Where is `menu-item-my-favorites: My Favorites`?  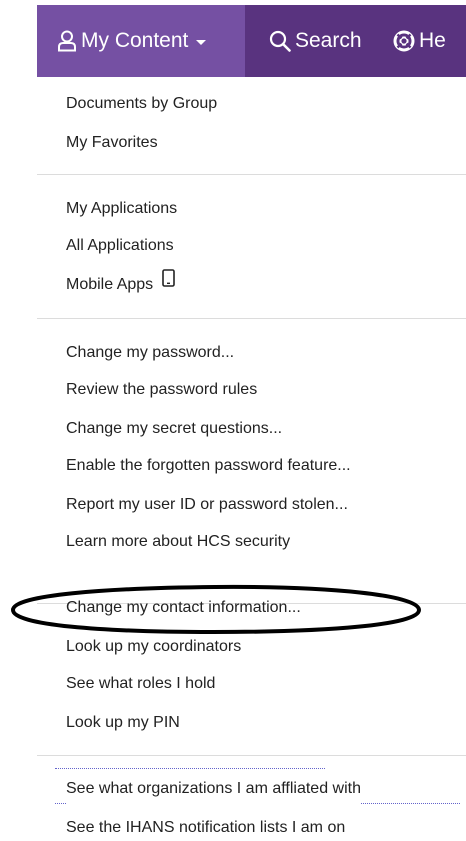 menu-item-my-favorites: My Favorites is located at coordinates (112, 143).